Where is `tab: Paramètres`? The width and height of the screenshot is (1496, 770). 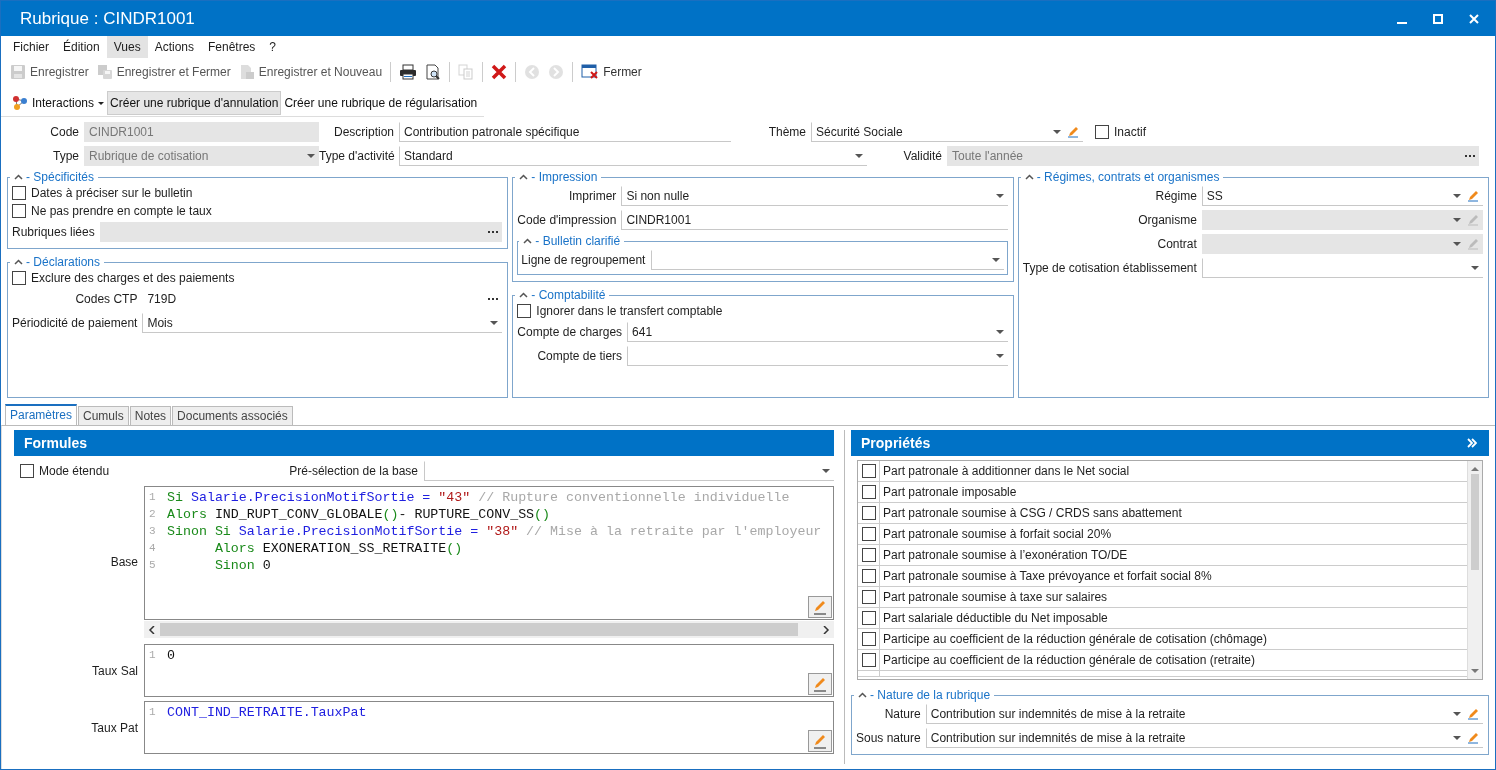
tab: Paramètres is located at coordinates (41, 414).